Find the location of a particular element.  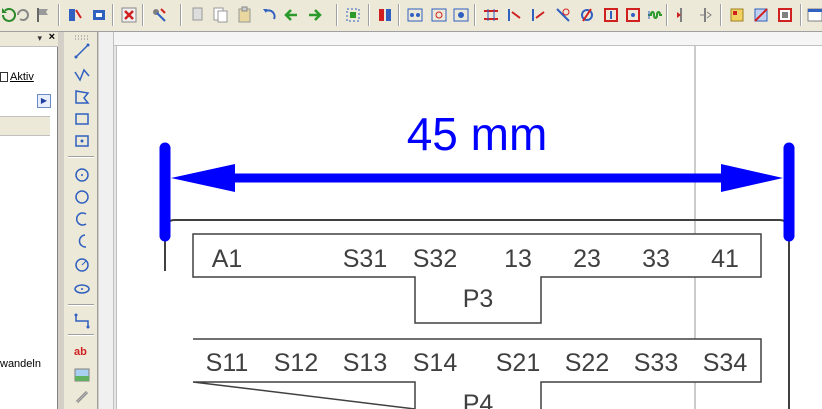

terminal-label: S21 is located at coordinates (518, 363).